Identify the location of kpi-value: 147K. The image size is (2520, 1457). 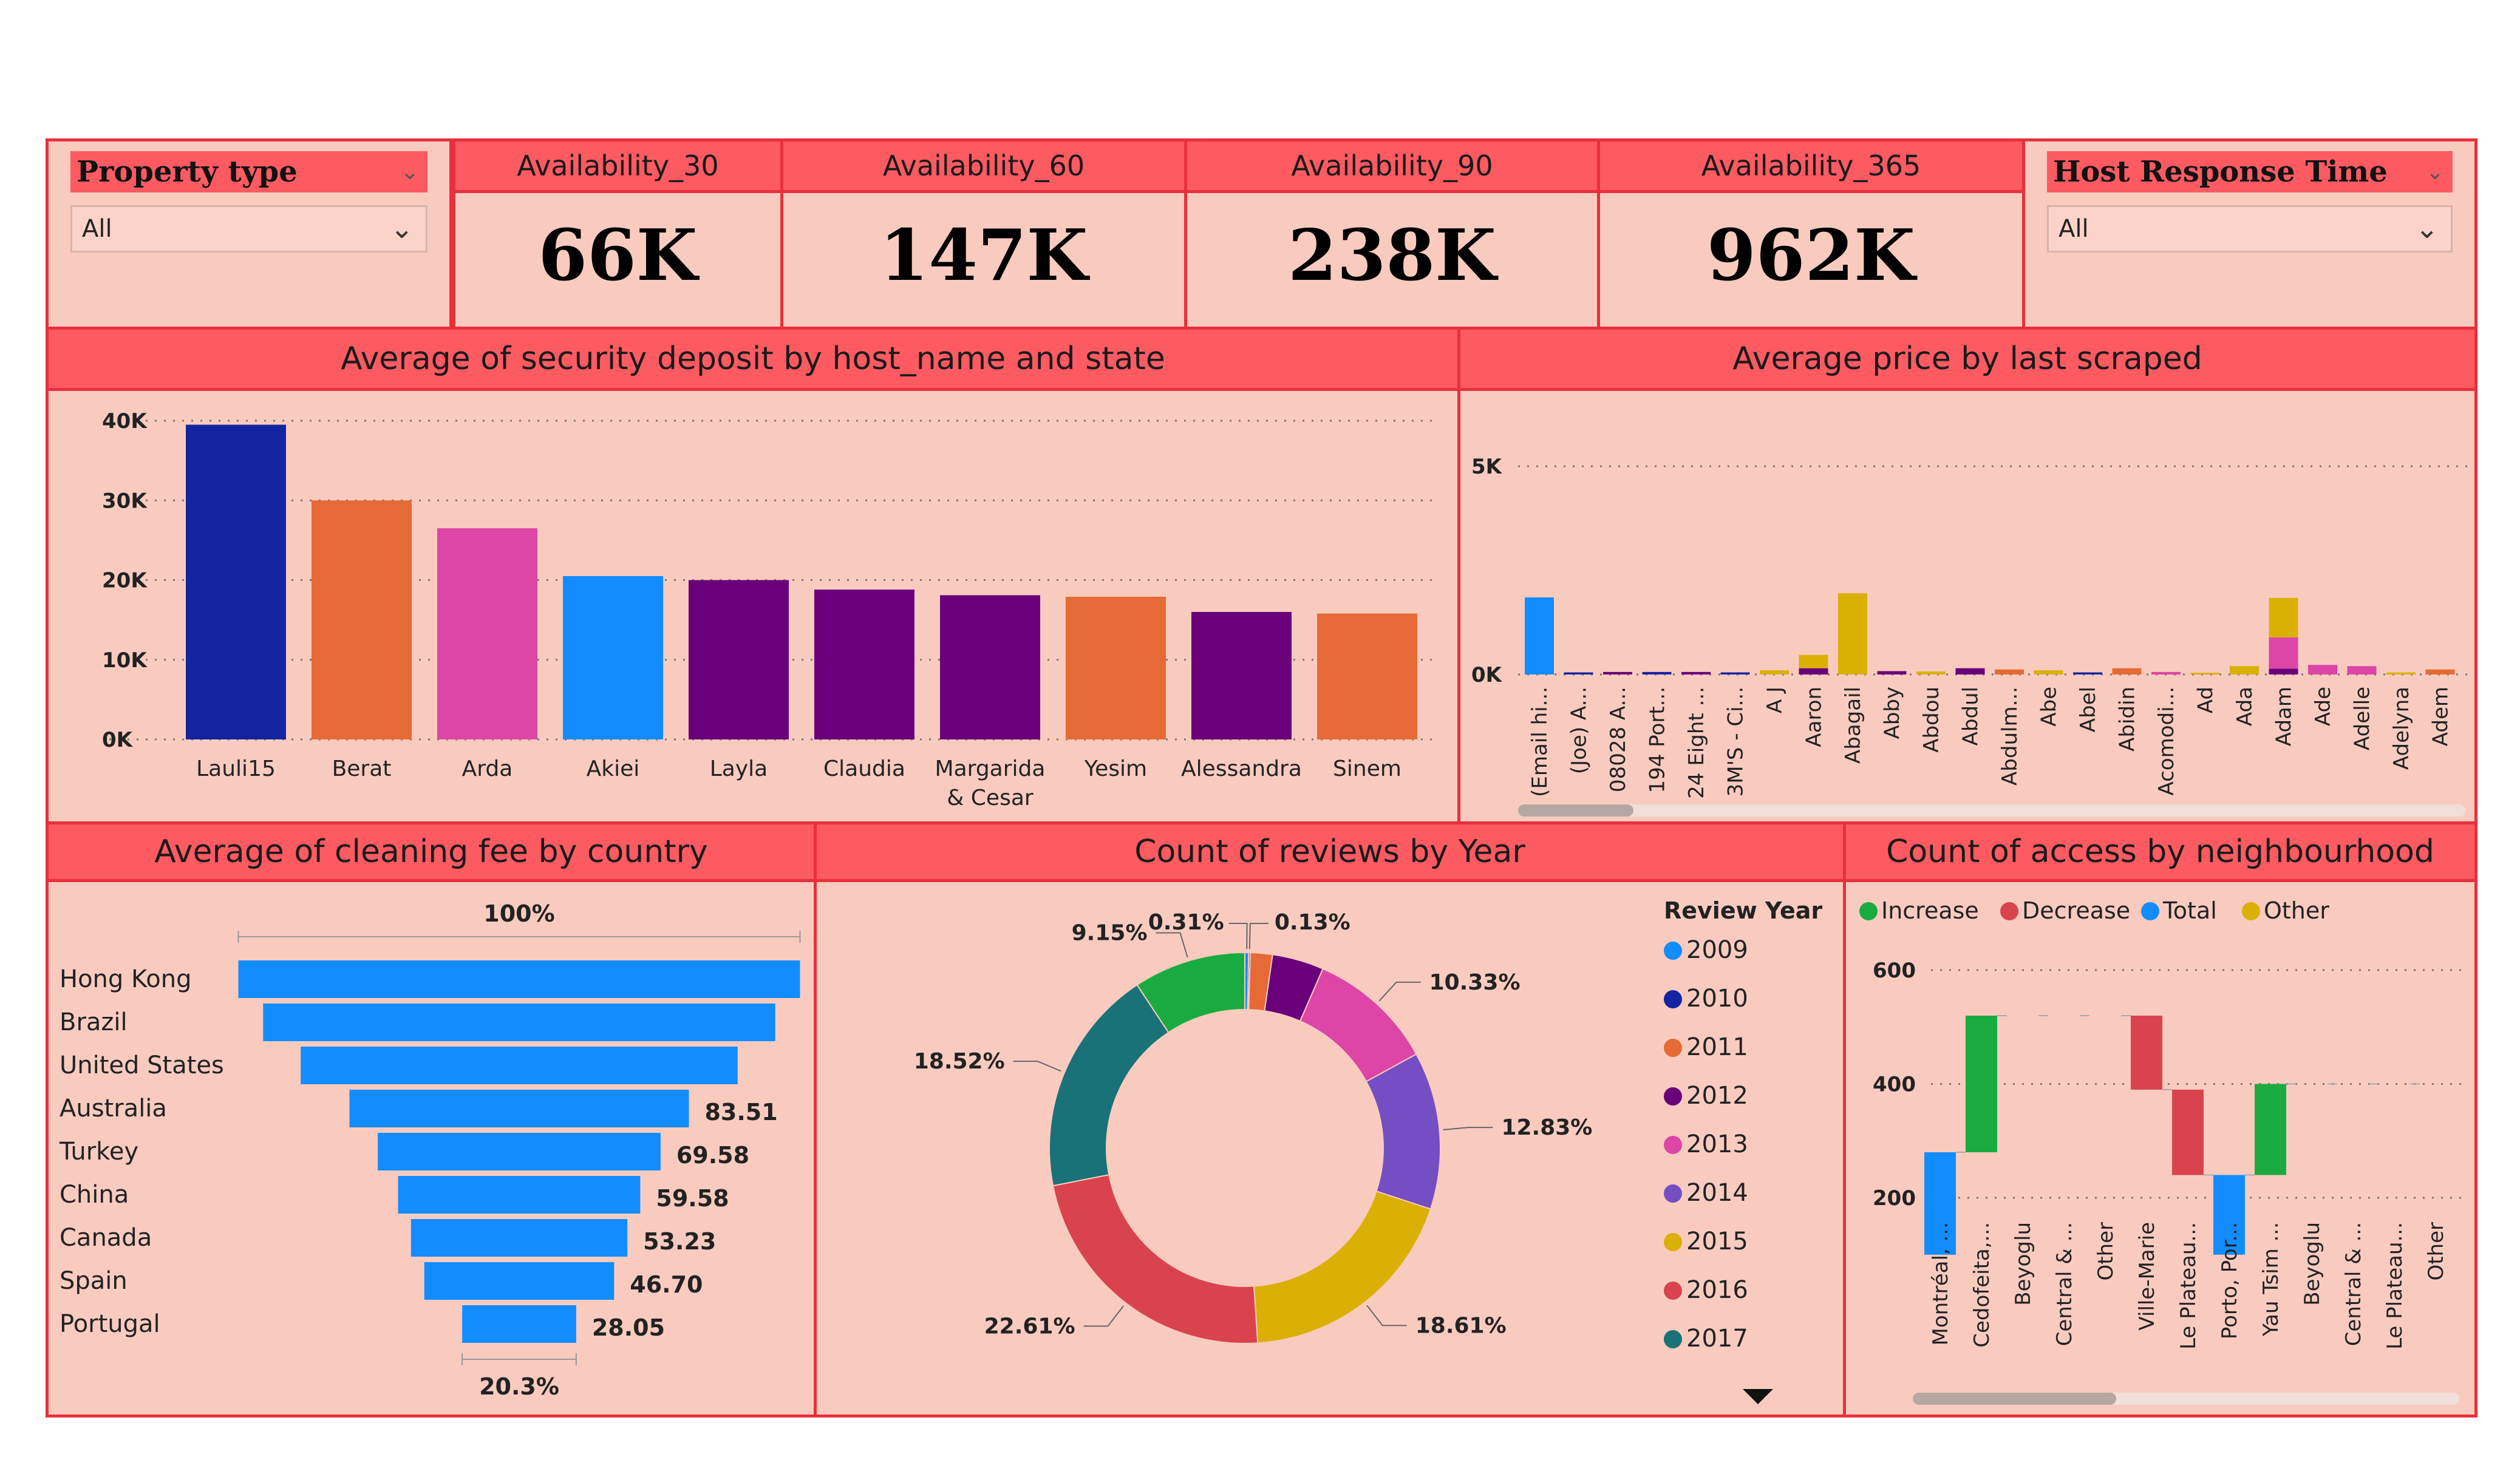
(983, 255).